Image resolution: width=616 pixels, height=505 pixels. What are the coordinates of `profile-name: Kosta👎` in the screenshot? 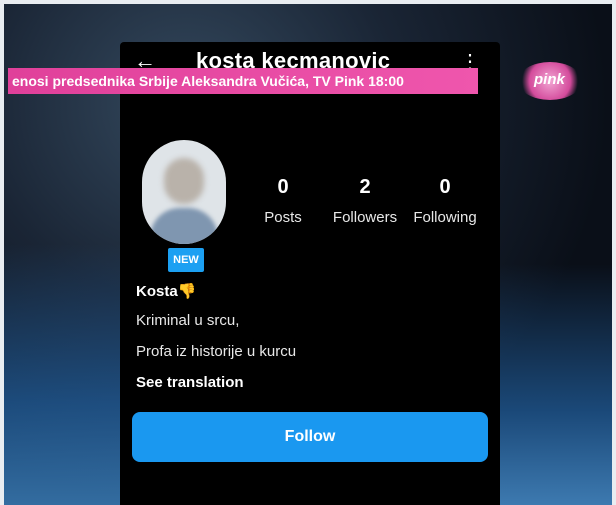 It's located at (166, 291).